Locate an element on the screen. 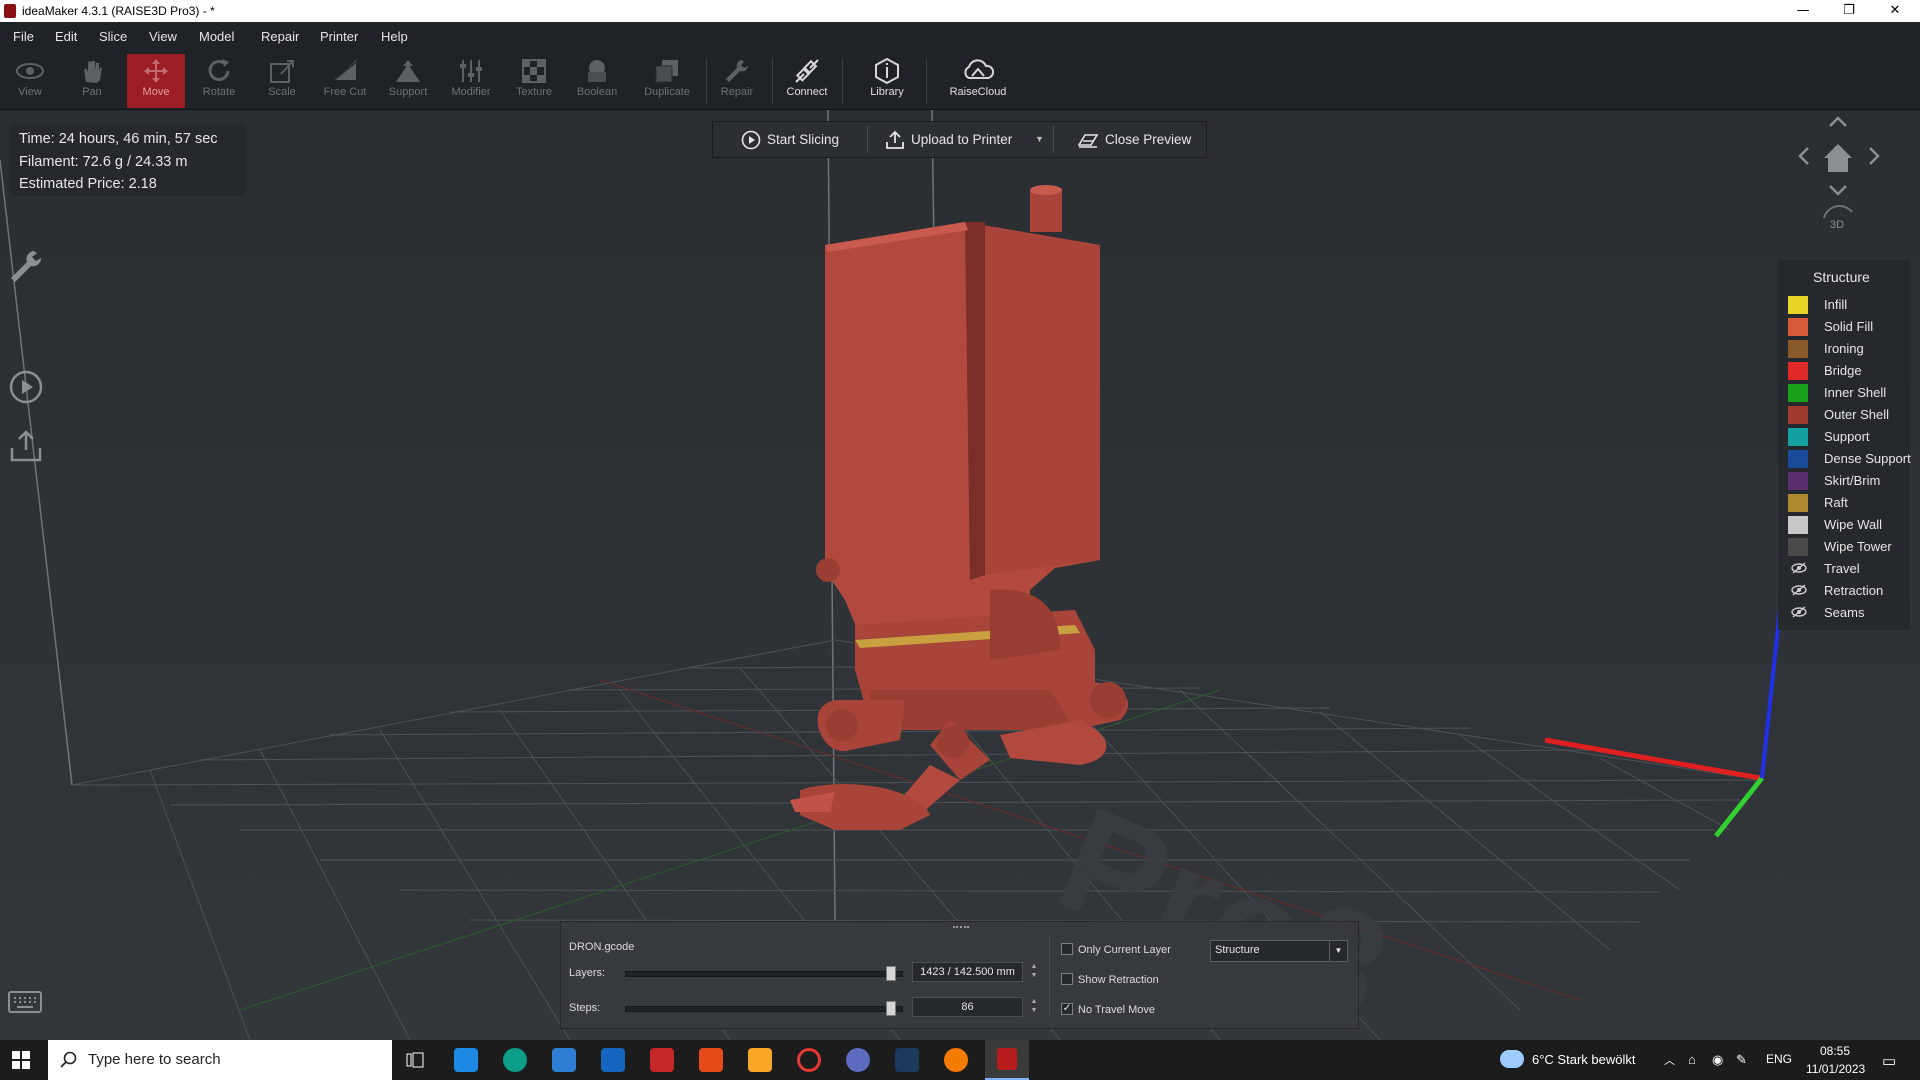 The height and width of the screenshot is (1080, 1920). steps-slider is located at coordinates (764, 1008).